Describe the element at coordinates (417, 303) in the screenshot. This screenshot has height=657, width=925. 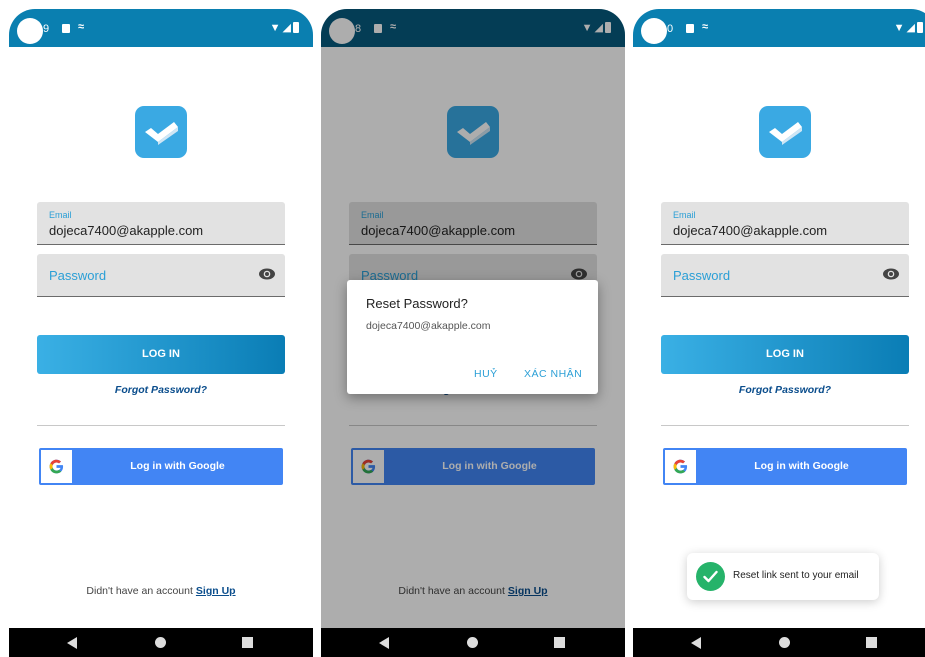
I see `dialog-title: Reset Password?` at that location.